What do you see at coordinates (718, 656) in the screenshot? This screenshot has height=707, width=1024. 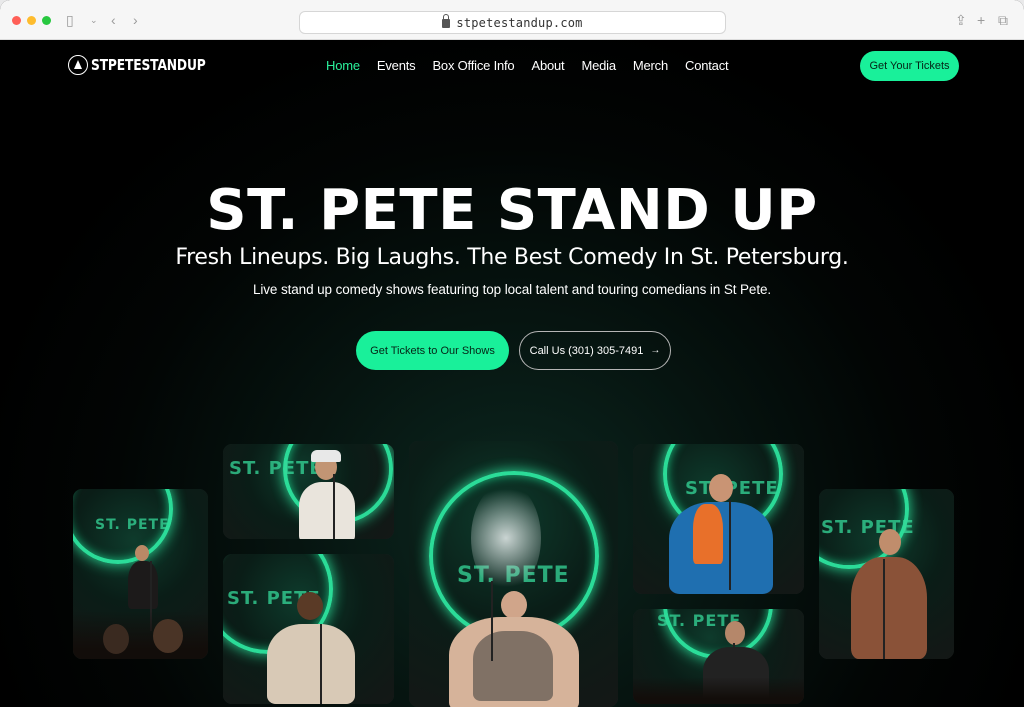 I see `gallery-photo-comedian-6: ST. PETE` at bounding box center [718, 656].